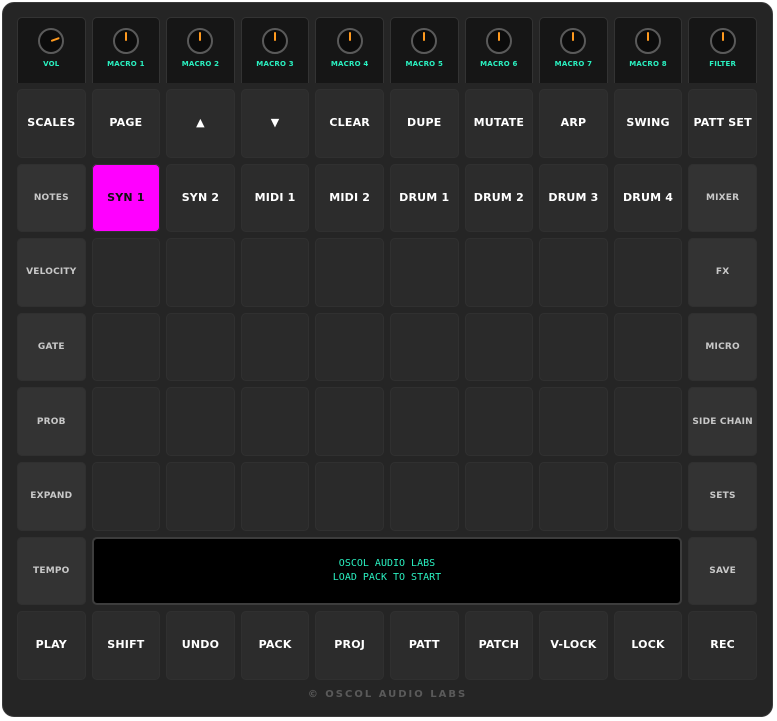 Image resolution: width=777 pixels, height=721 pixels. Describe the element at coordinates (722, 123) in the screenshot. I see `patt-set-button: PATT SET` at that location.